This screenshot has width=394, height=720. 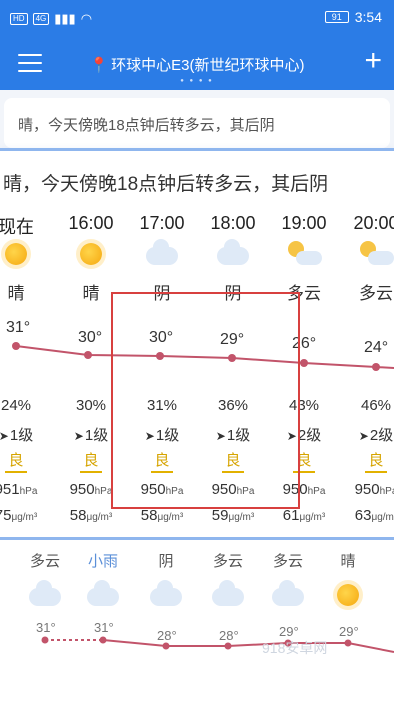 What do you see at coordinates (208, 65) in the screenshot?
I see `location-label: 环球中心E3(新世纪环球中心)` at bounding box center [208, 65].